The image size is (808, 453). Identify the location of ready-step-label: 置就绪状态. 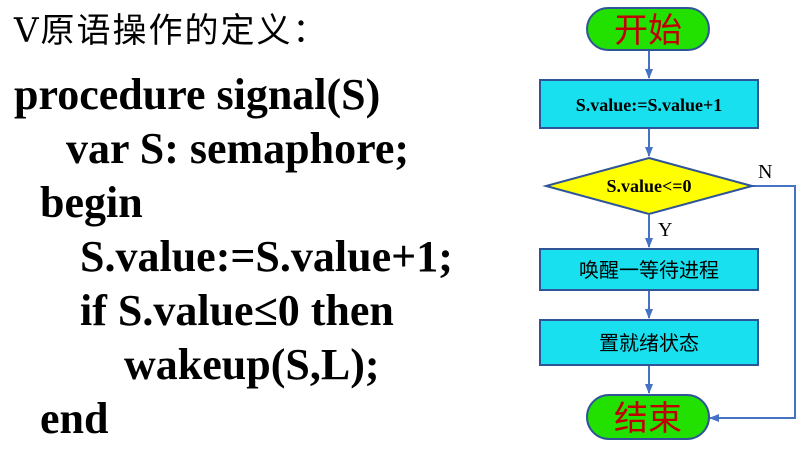
(649, 343).